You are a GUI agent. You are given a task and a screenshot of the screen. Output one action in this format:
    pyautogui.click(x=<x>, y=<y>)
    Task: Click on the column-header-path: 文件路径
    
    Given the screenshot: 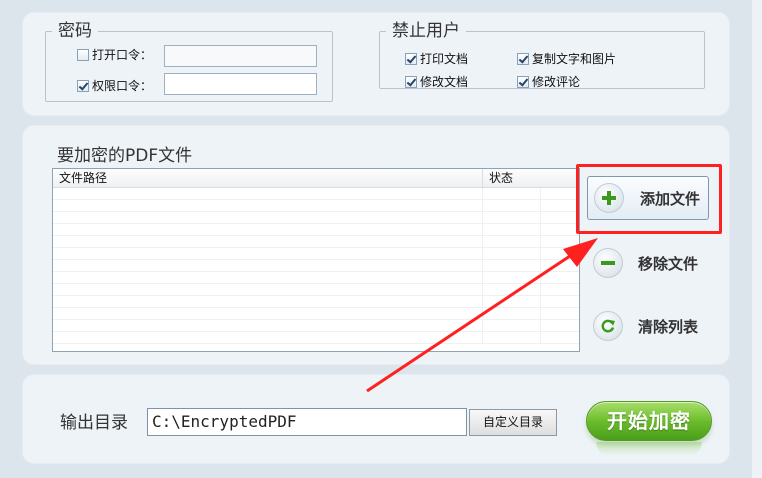 What is the action you would take?
    pyautogui.click(x=268, y=178)
    